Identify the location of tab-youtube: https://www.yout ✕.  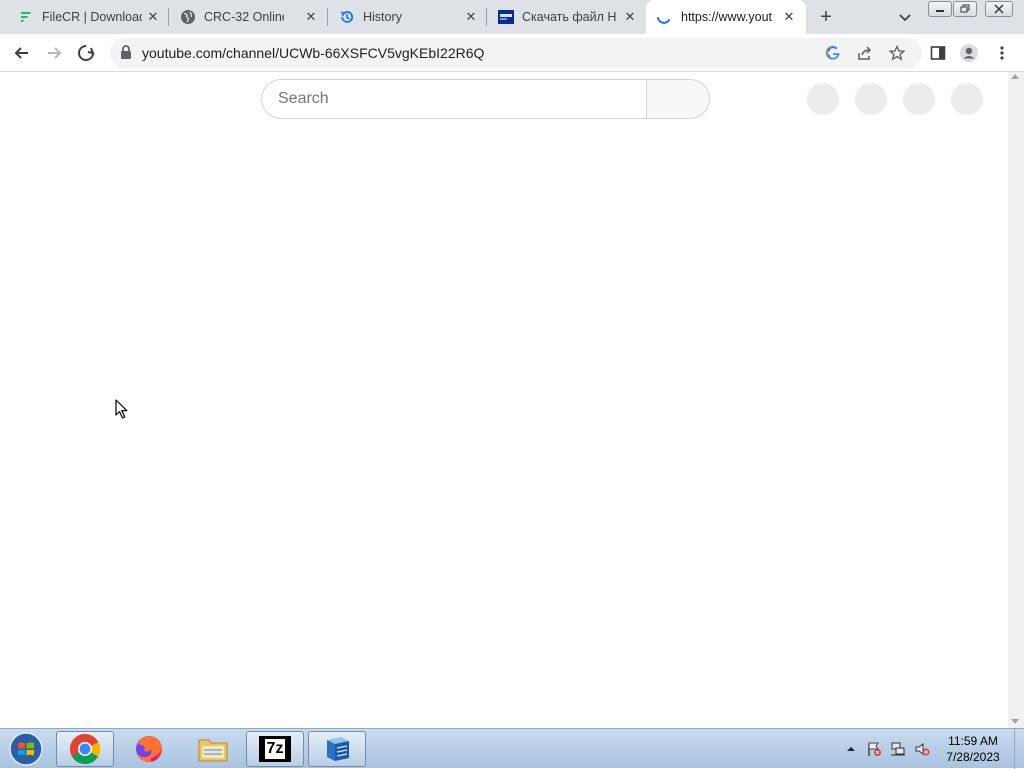
(726, 17).